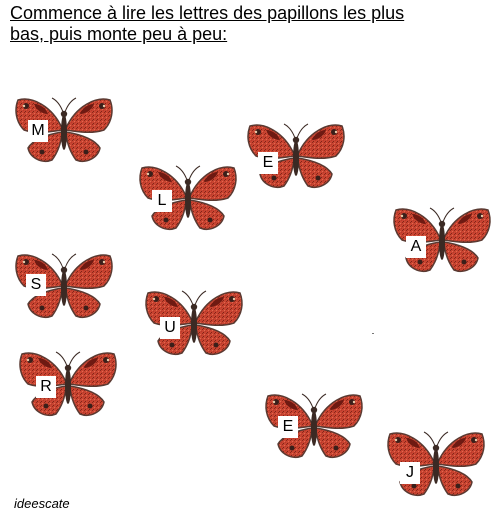 Image resolution: width=501 pixels, height=520 pixels. I want to click on butterfly-letter: M, so click(38, 131).